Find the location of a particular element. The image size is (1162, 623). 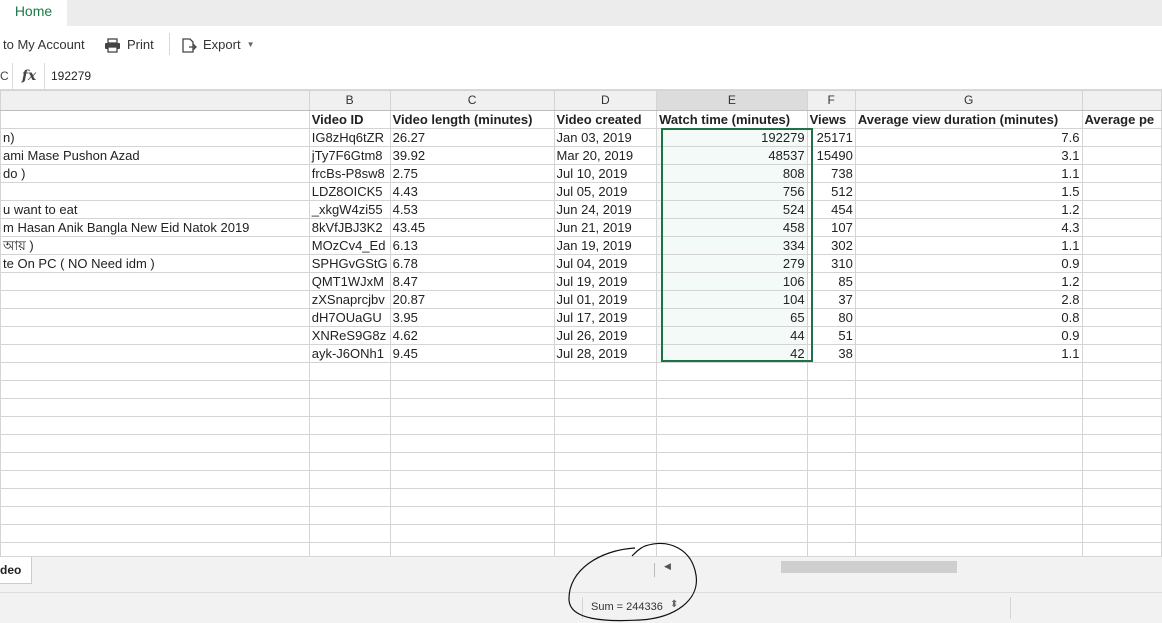

updown-arrows-icon: ⬍ is located at coordinates (674, 604).